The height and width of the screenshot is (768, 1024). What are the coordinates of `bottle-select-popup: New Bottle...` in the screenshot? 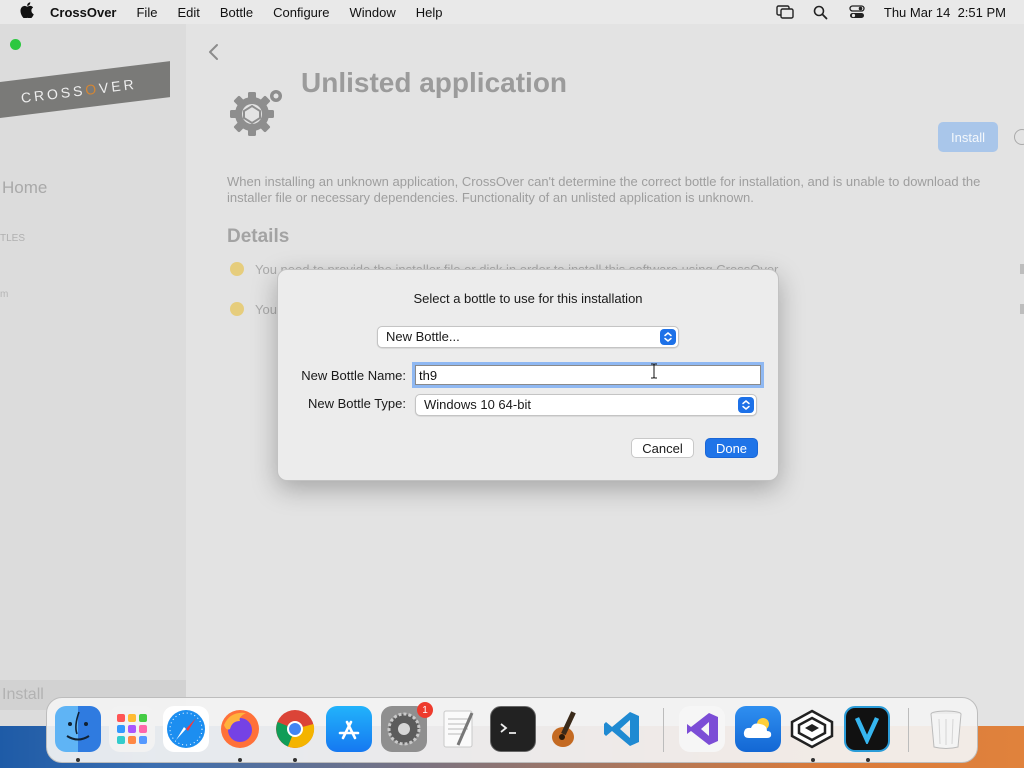 It's located at (528, 337).